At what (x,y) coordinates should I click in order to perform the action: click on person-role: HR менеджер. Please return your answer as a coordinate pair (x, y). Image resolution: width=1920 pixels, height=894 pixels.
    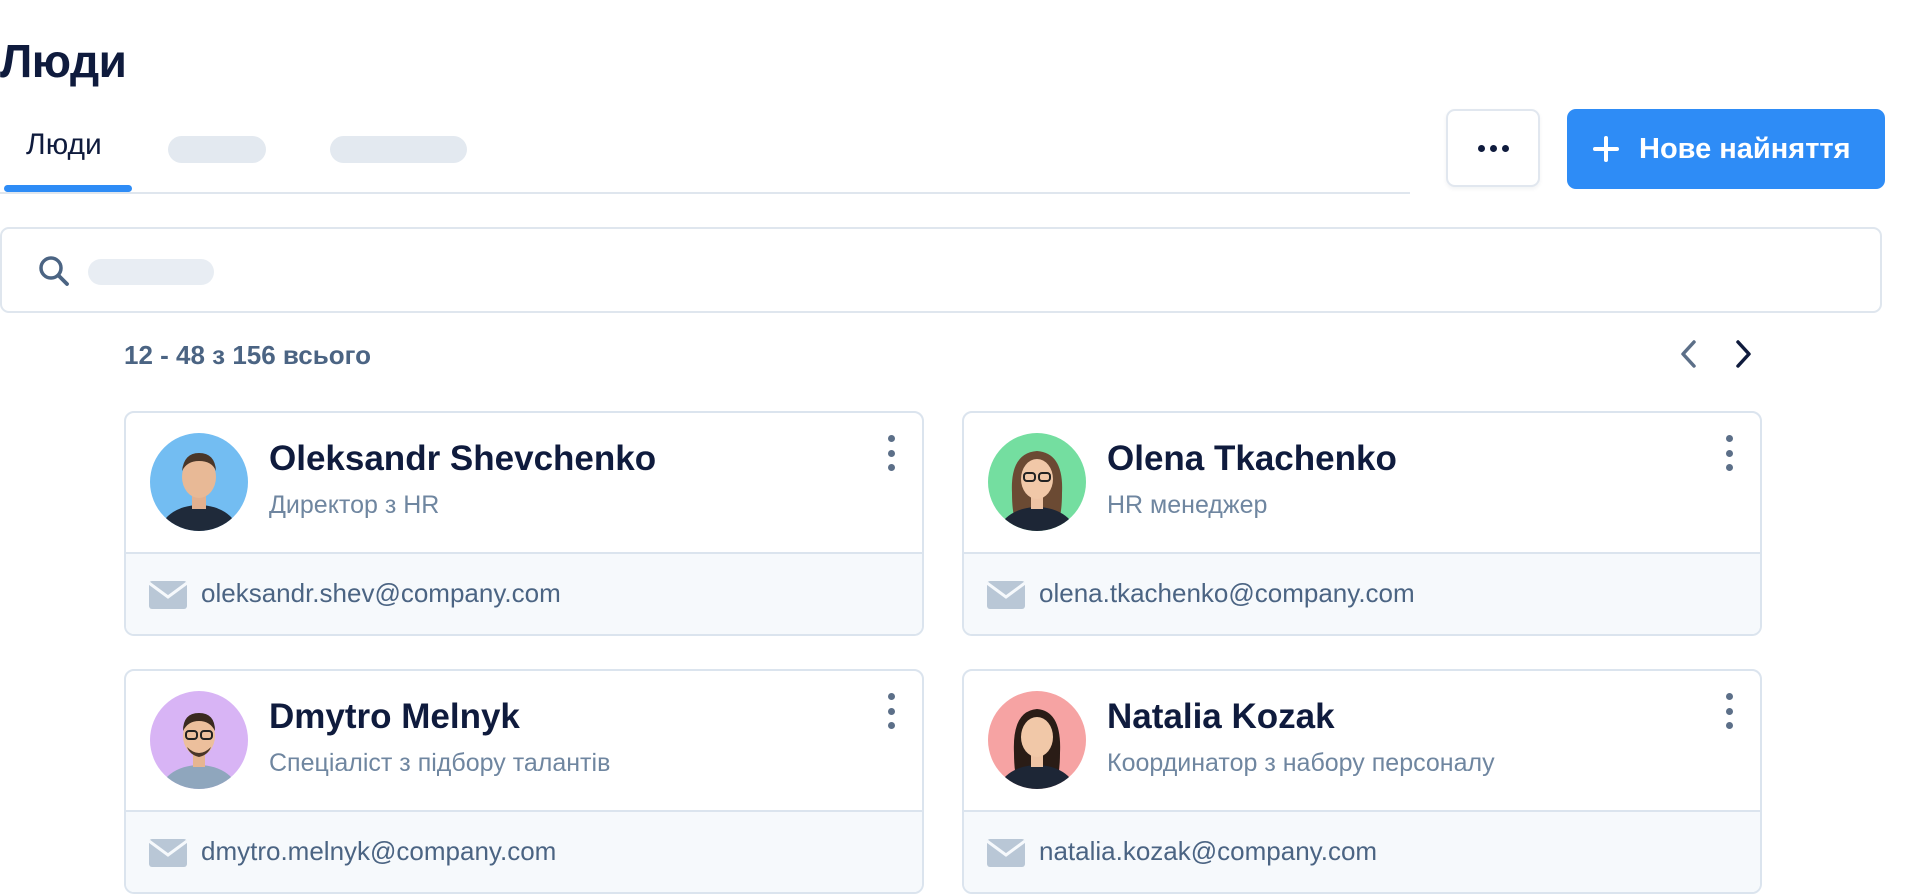
    Looking at the image, I should click on (1187, 505).